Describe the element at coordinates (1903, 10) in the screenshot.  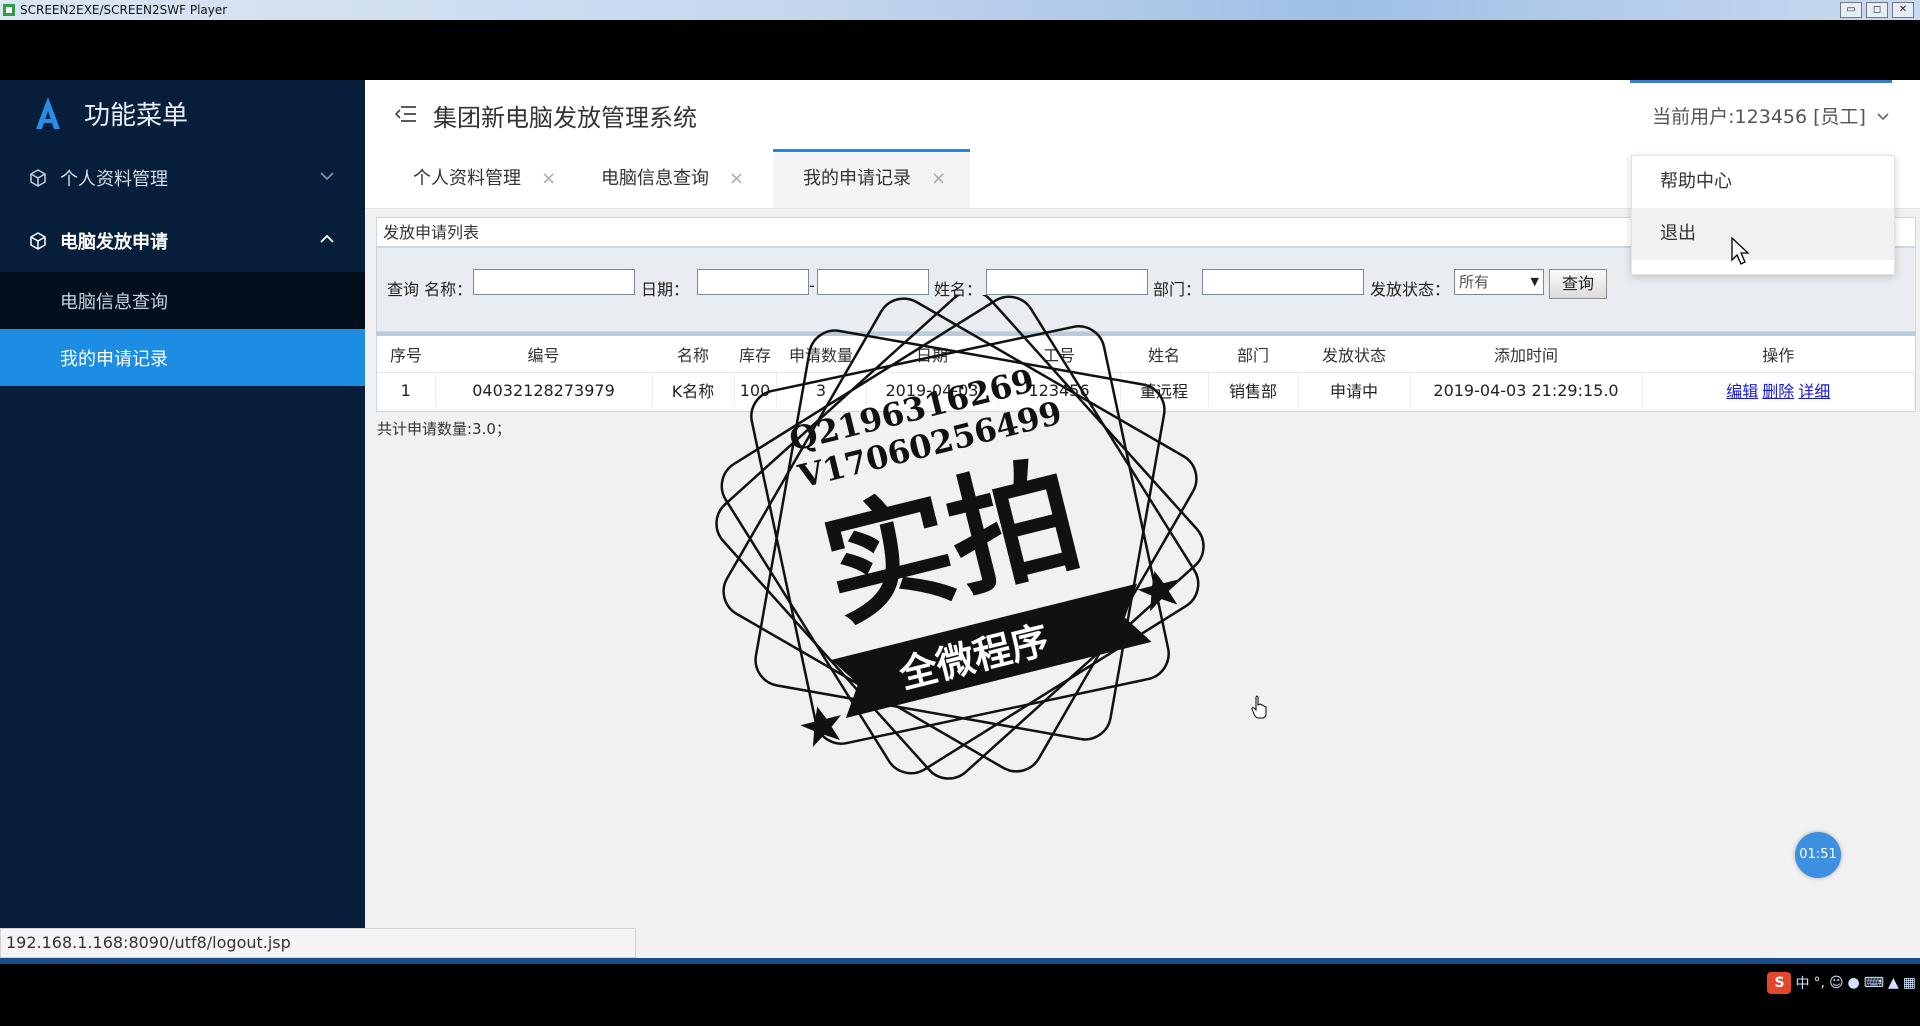
I see `close-window-button: ✕` at that location.